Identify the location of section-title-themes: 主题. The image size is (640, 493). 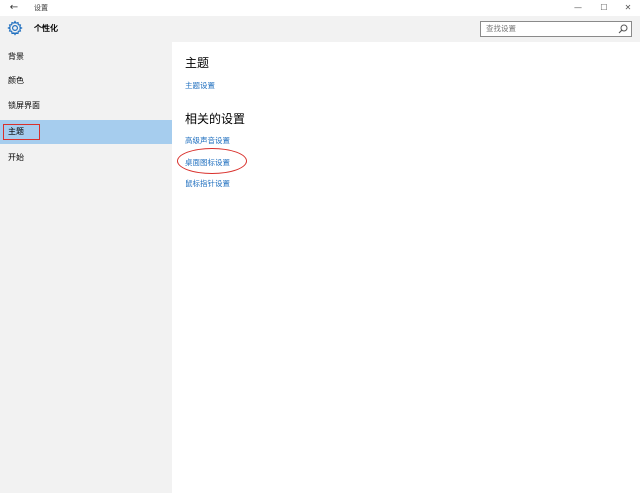
(197, 63).